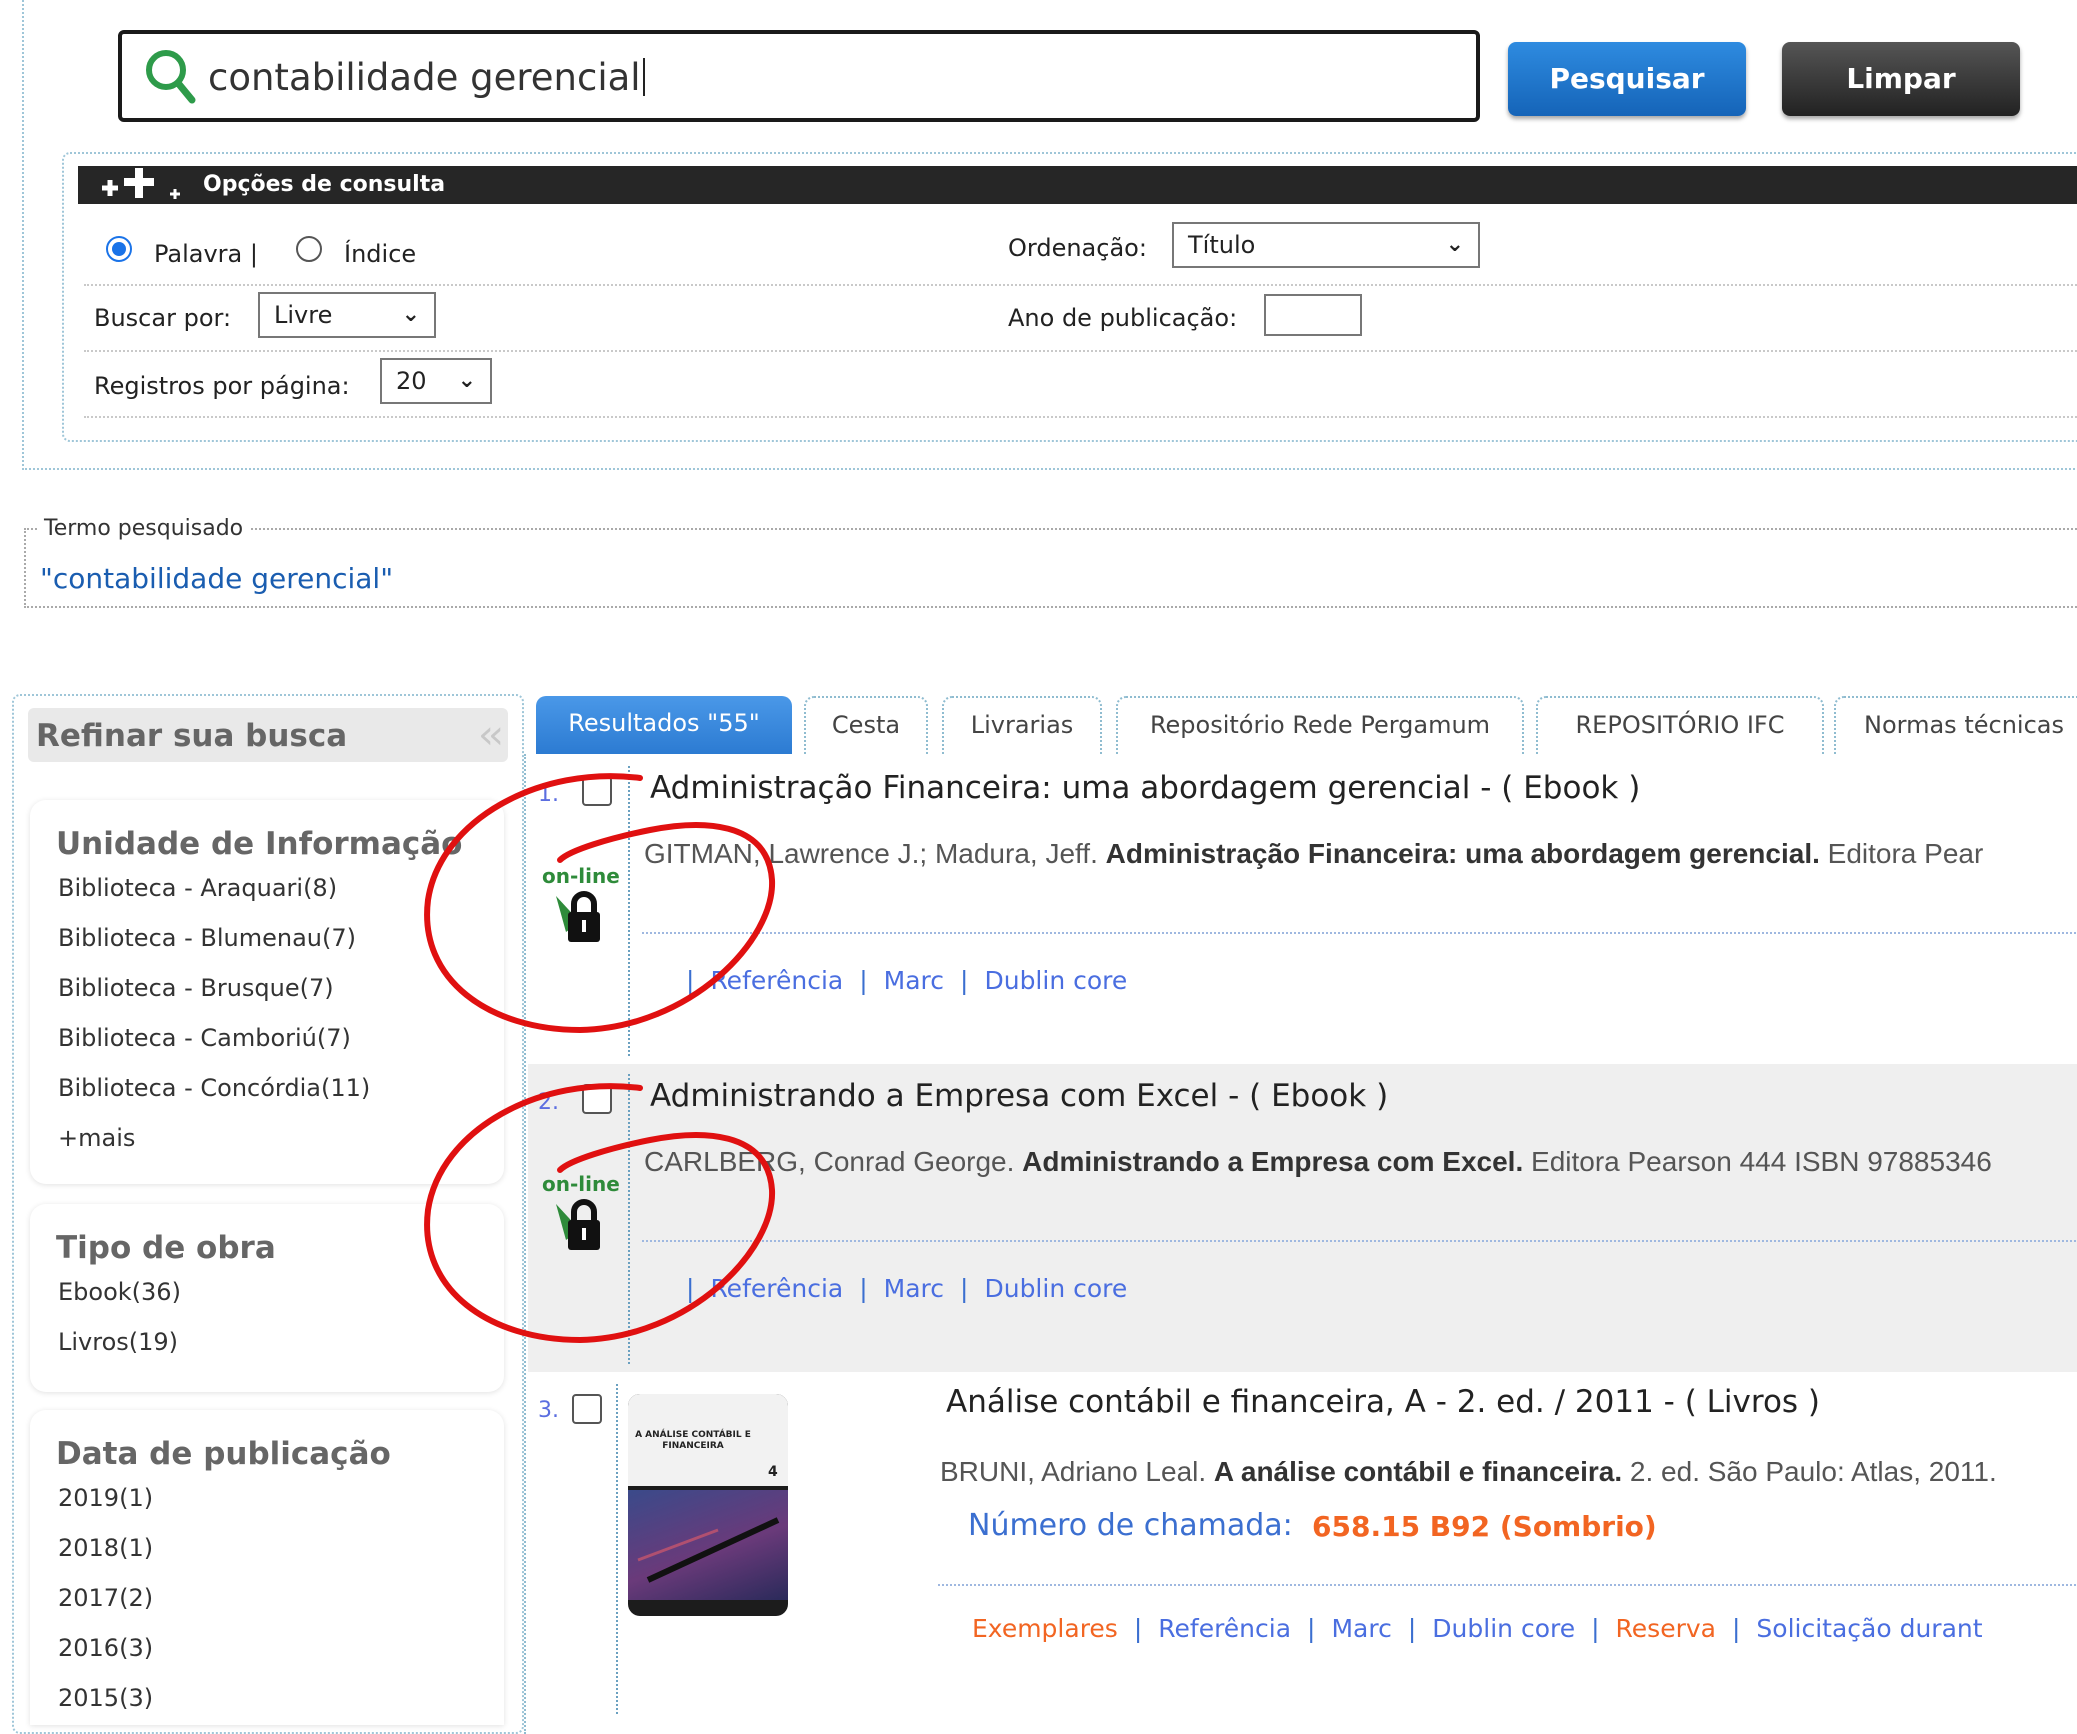 Image resolution: width=2077 pixels, height=1734 pixels. What do you see at coordinates (1022, 725) in the screenshot?
I see `tab-bookstores: Livrarias` at bounding box center [1022, 725].